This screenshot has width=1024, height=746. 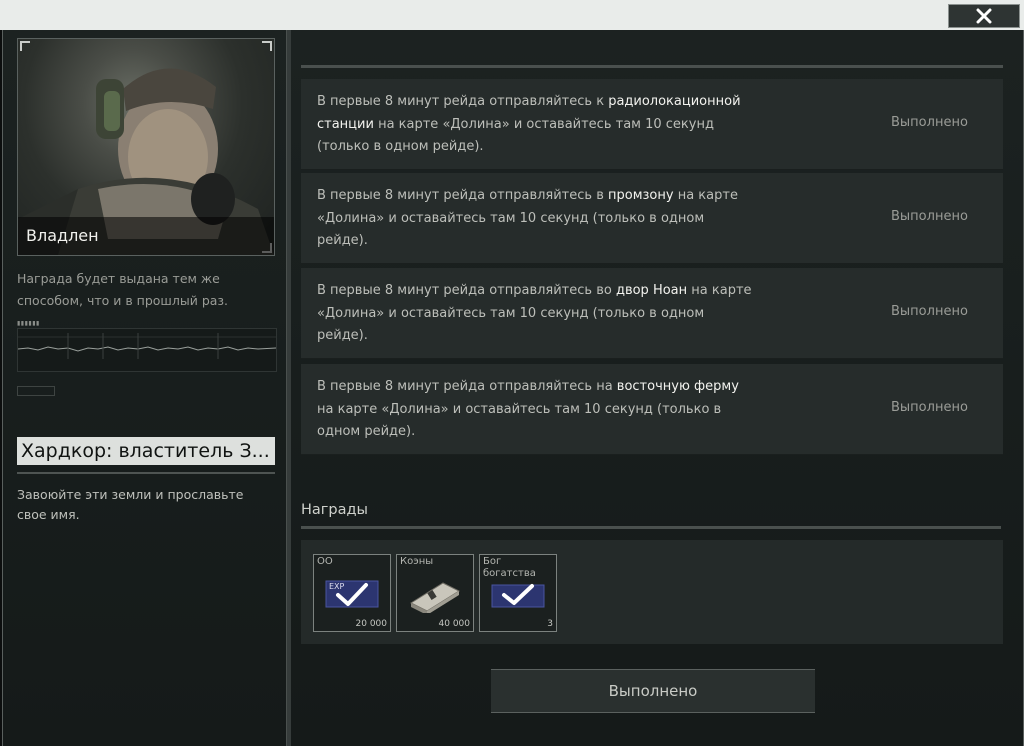 I want to click on reward-name: Бог богатства, so click(x=509, y=567).